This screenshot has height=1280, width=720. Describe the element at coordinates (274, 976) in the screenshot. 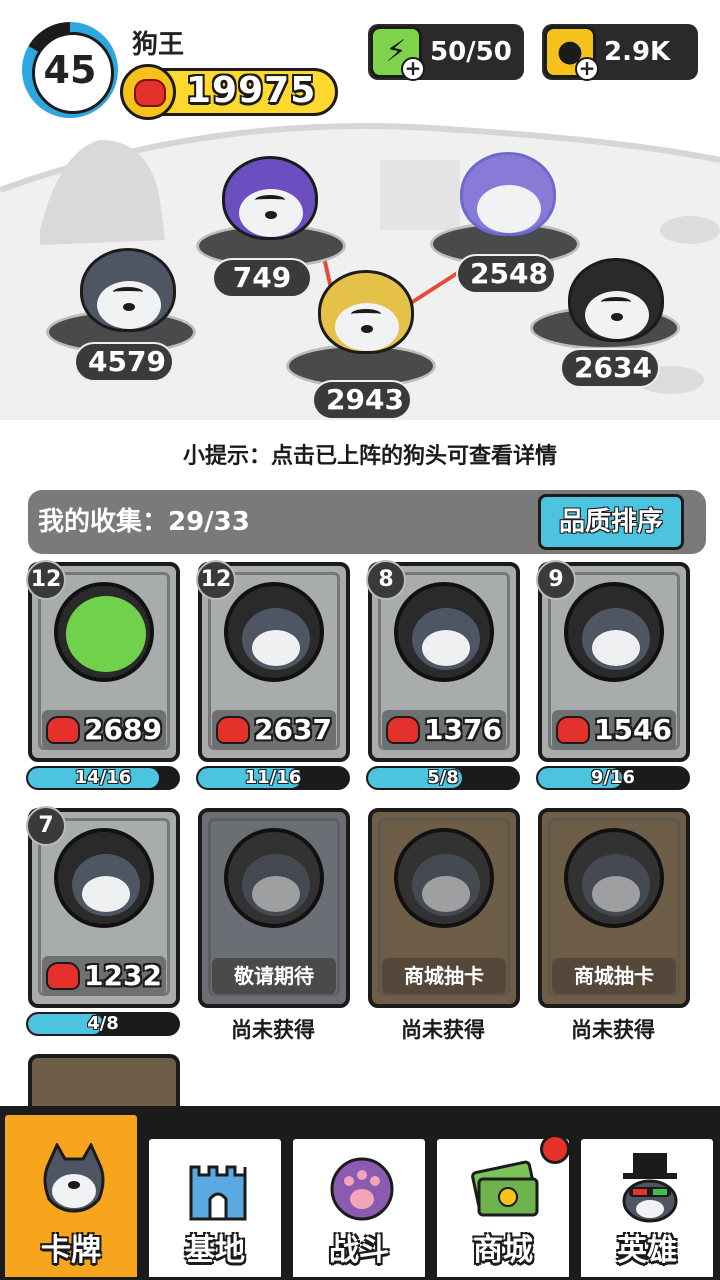

I see `locked-card-label: 敬请期待` at that location.